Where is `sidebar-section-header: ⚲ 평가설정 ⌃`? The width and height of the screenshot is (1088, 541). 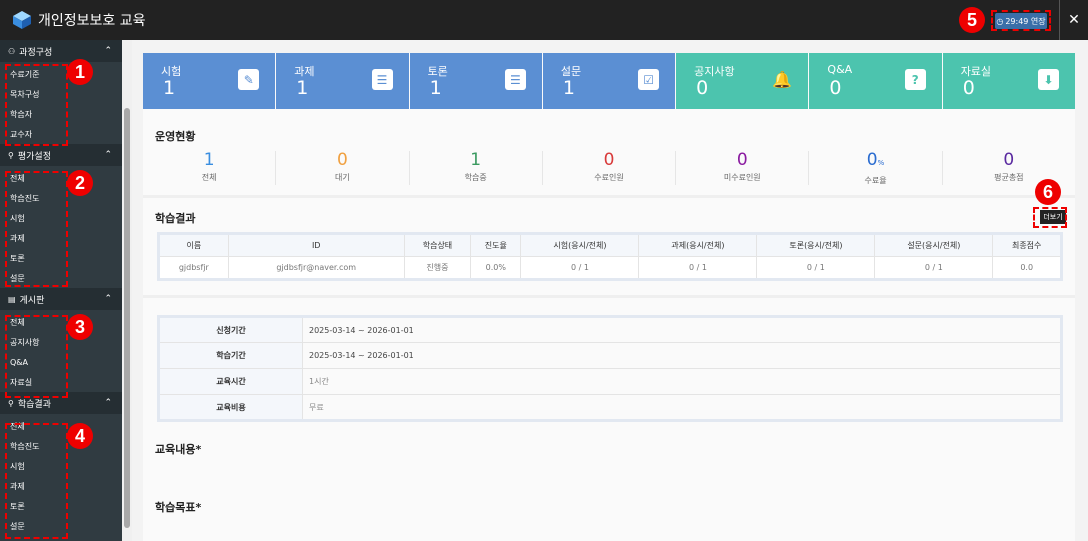 sidebar-section-header: ⚲ 평가설정 ⌃ is located at coordinates (61, 155).